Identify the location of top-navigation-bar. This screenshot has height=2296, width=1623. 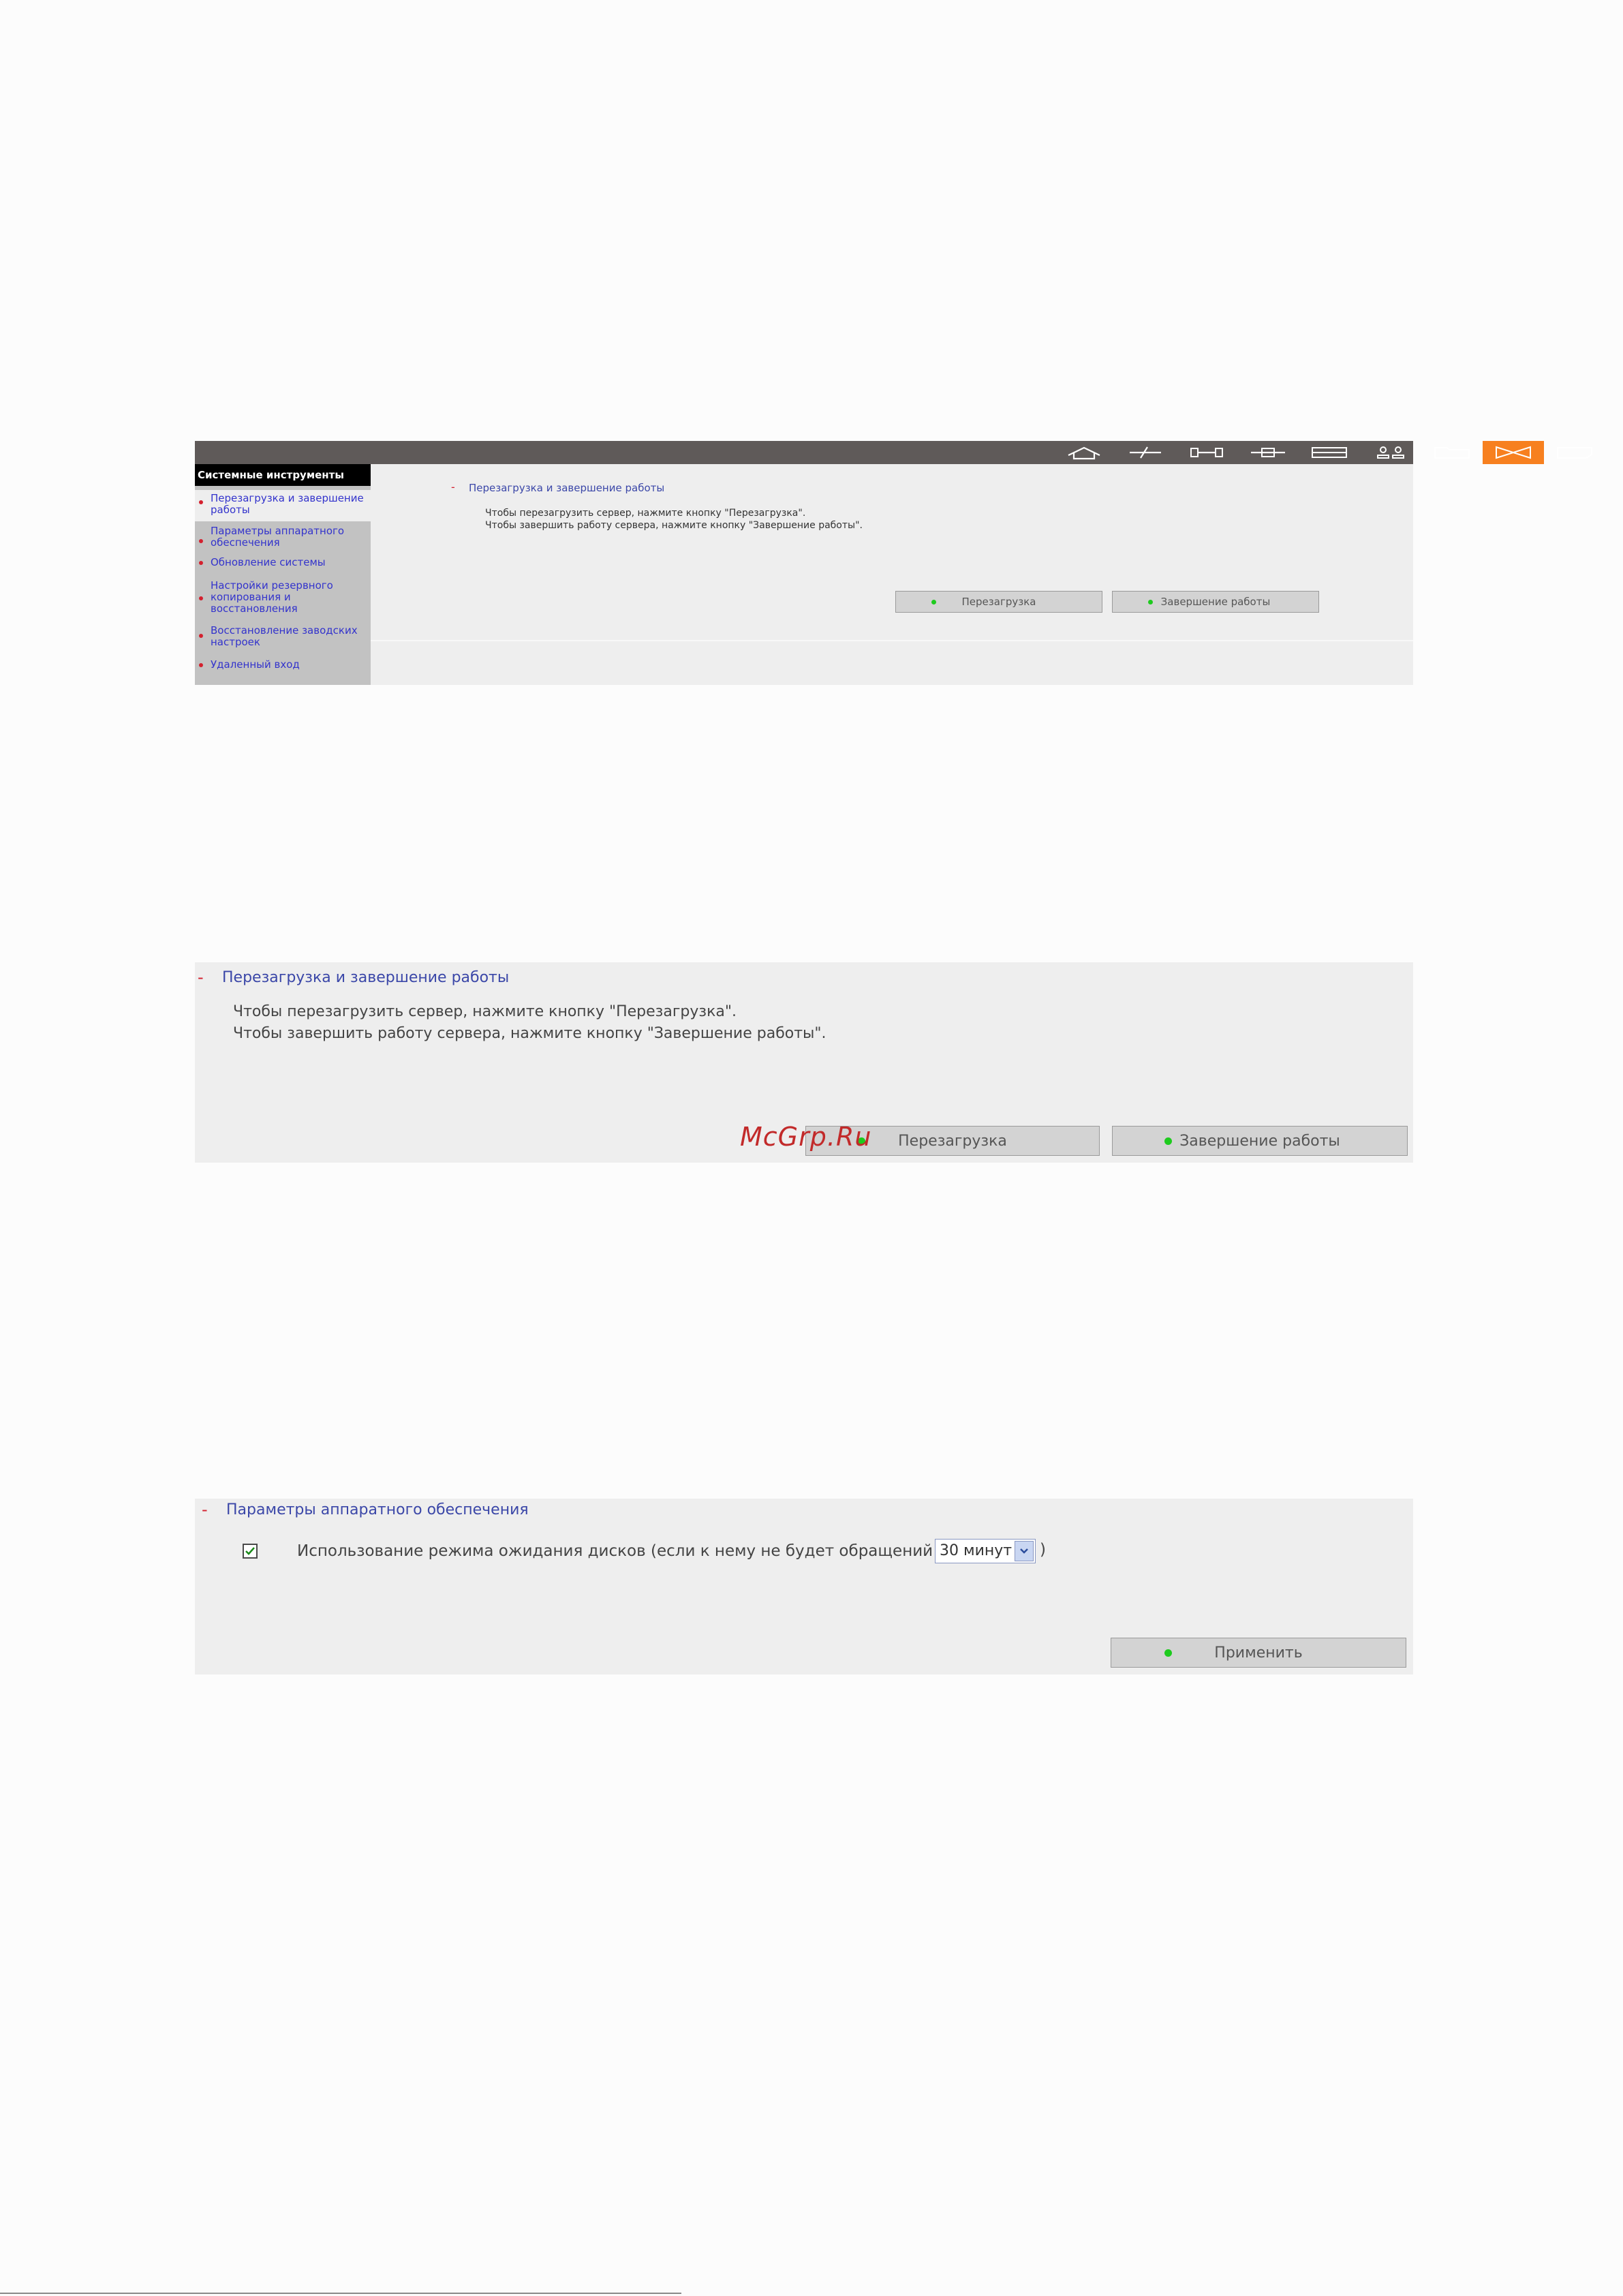
(893, 453).